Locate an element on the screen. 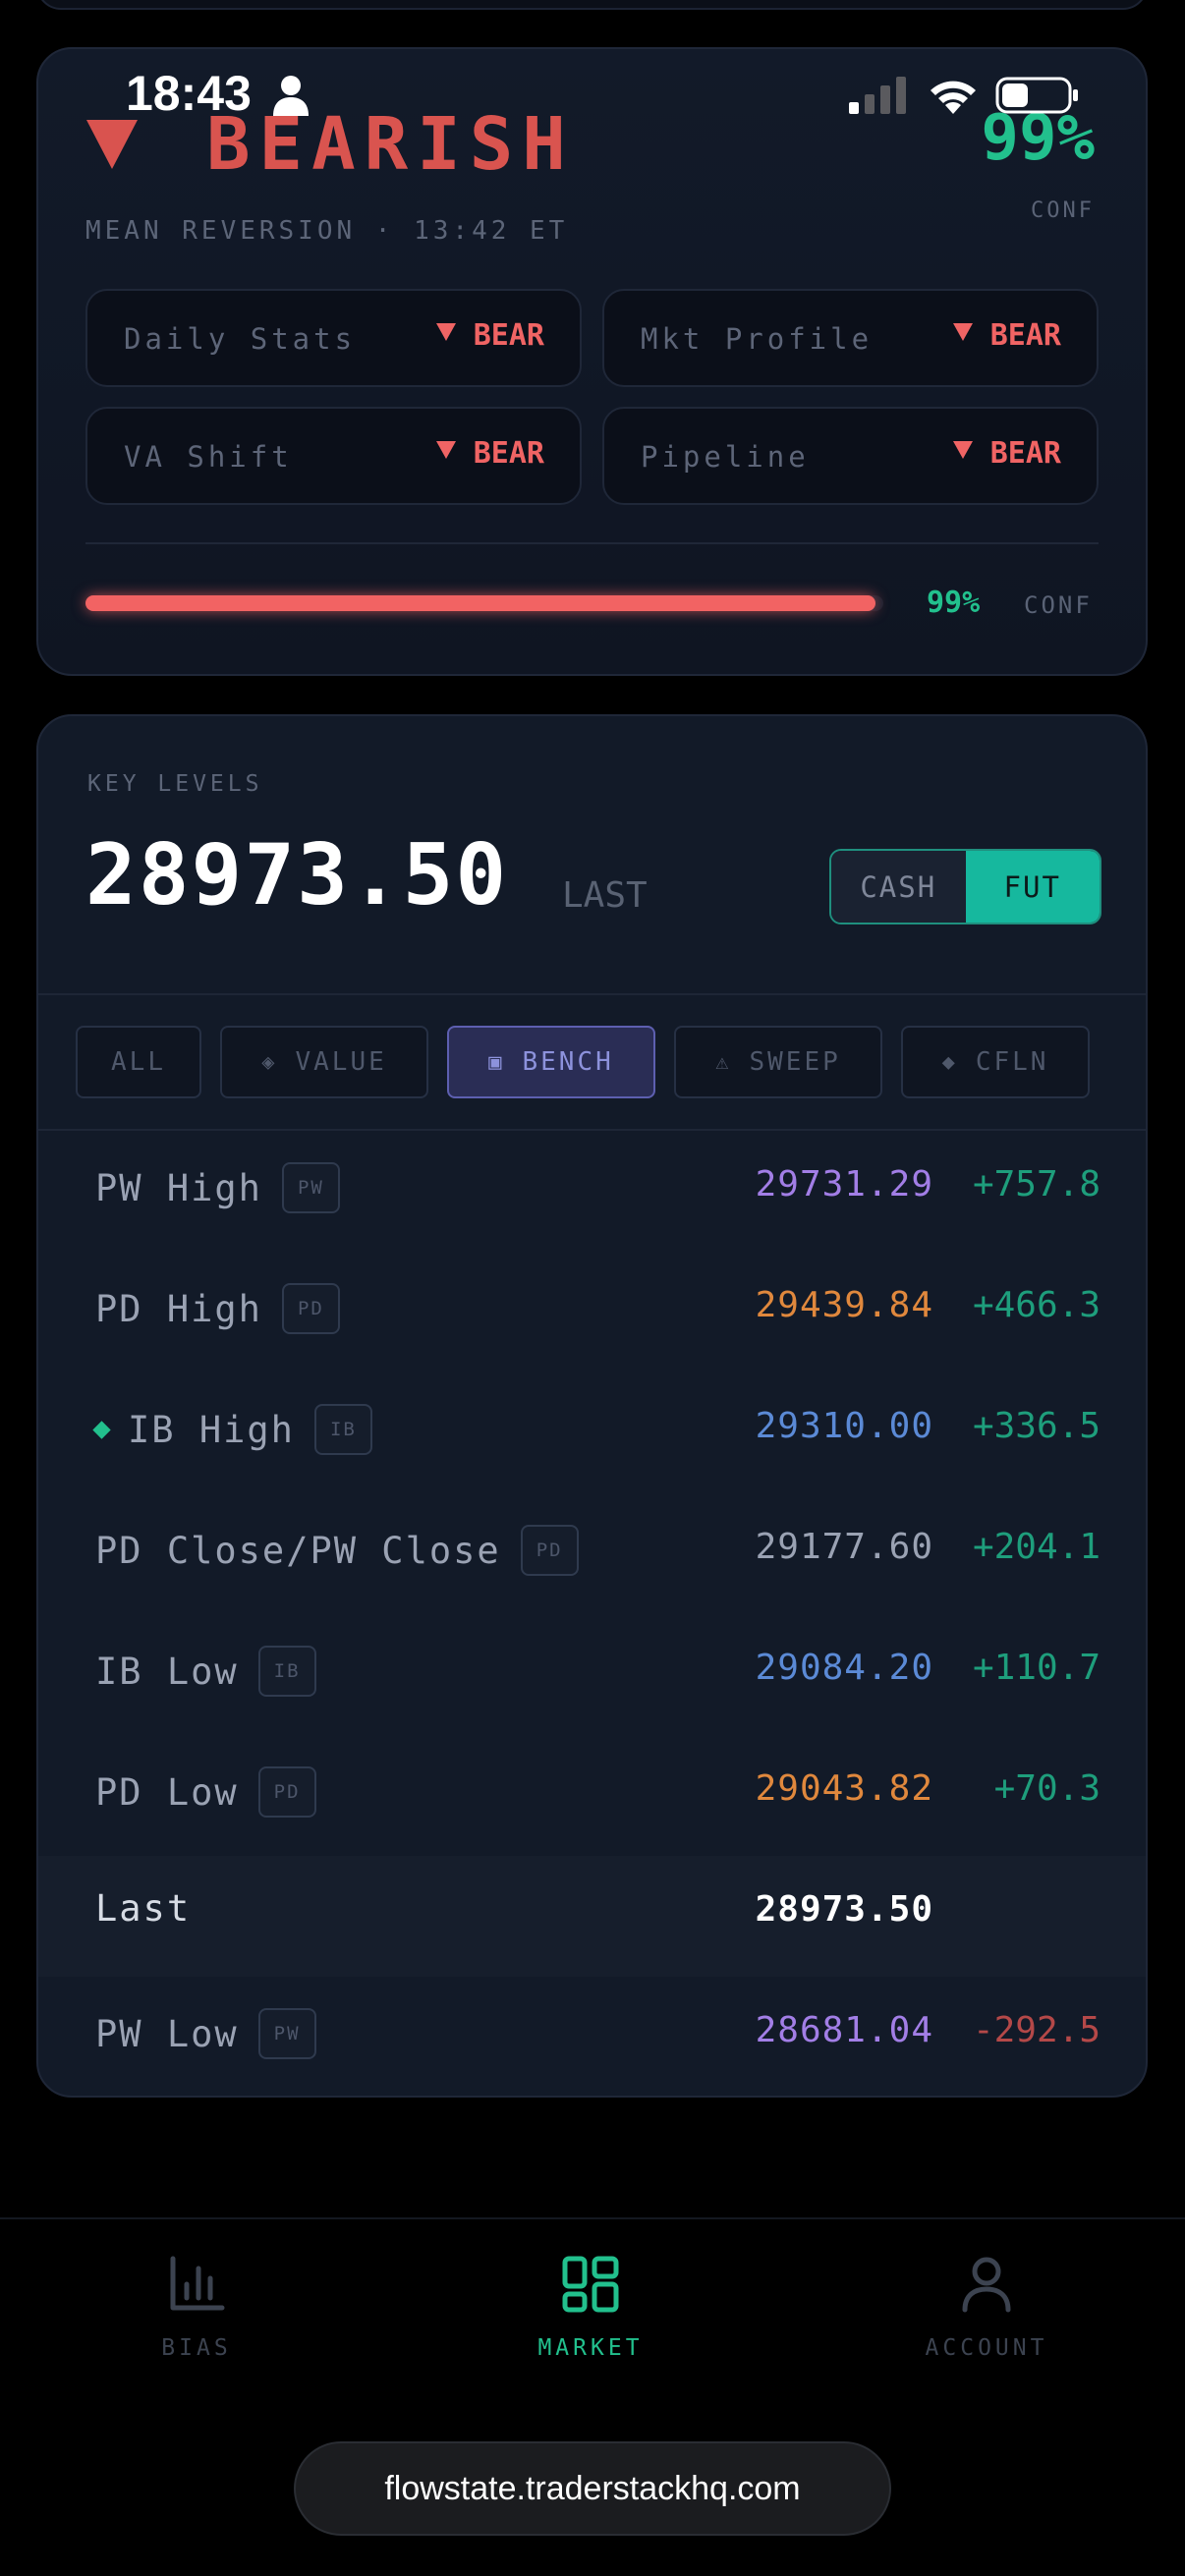 This screenshot has height=2576, width=1185. battery-icon is located at coordinates (1037, 95).